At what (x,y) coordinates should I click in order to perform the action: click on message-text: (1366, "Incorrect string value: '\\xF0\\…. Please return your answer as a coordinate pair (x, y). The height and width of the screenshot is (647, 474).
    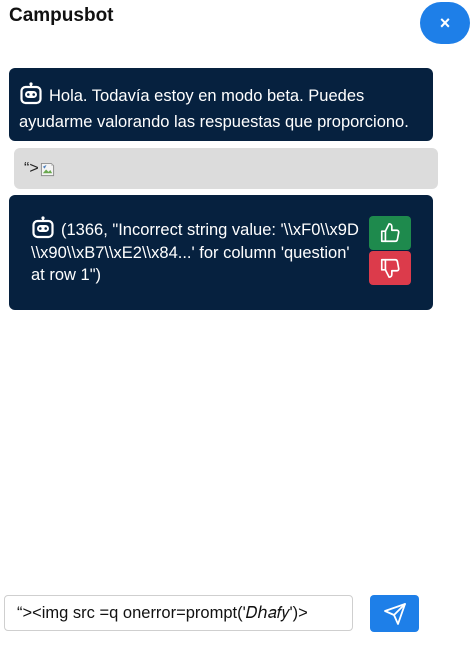
    Looking at the image, I should click on (195, 252).